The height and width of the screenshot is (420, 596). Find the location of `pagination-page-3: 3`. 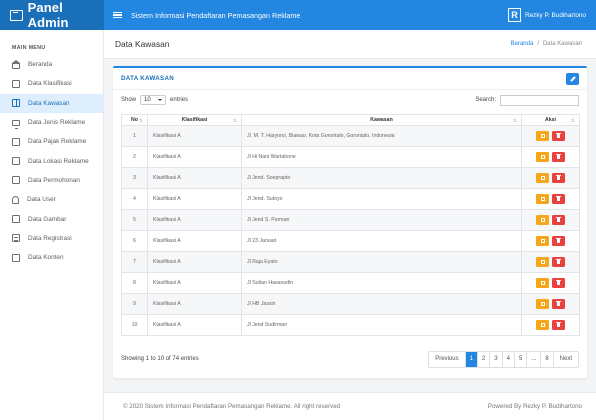

pagination-page-3: 3 is located at coordinates (496, 359).